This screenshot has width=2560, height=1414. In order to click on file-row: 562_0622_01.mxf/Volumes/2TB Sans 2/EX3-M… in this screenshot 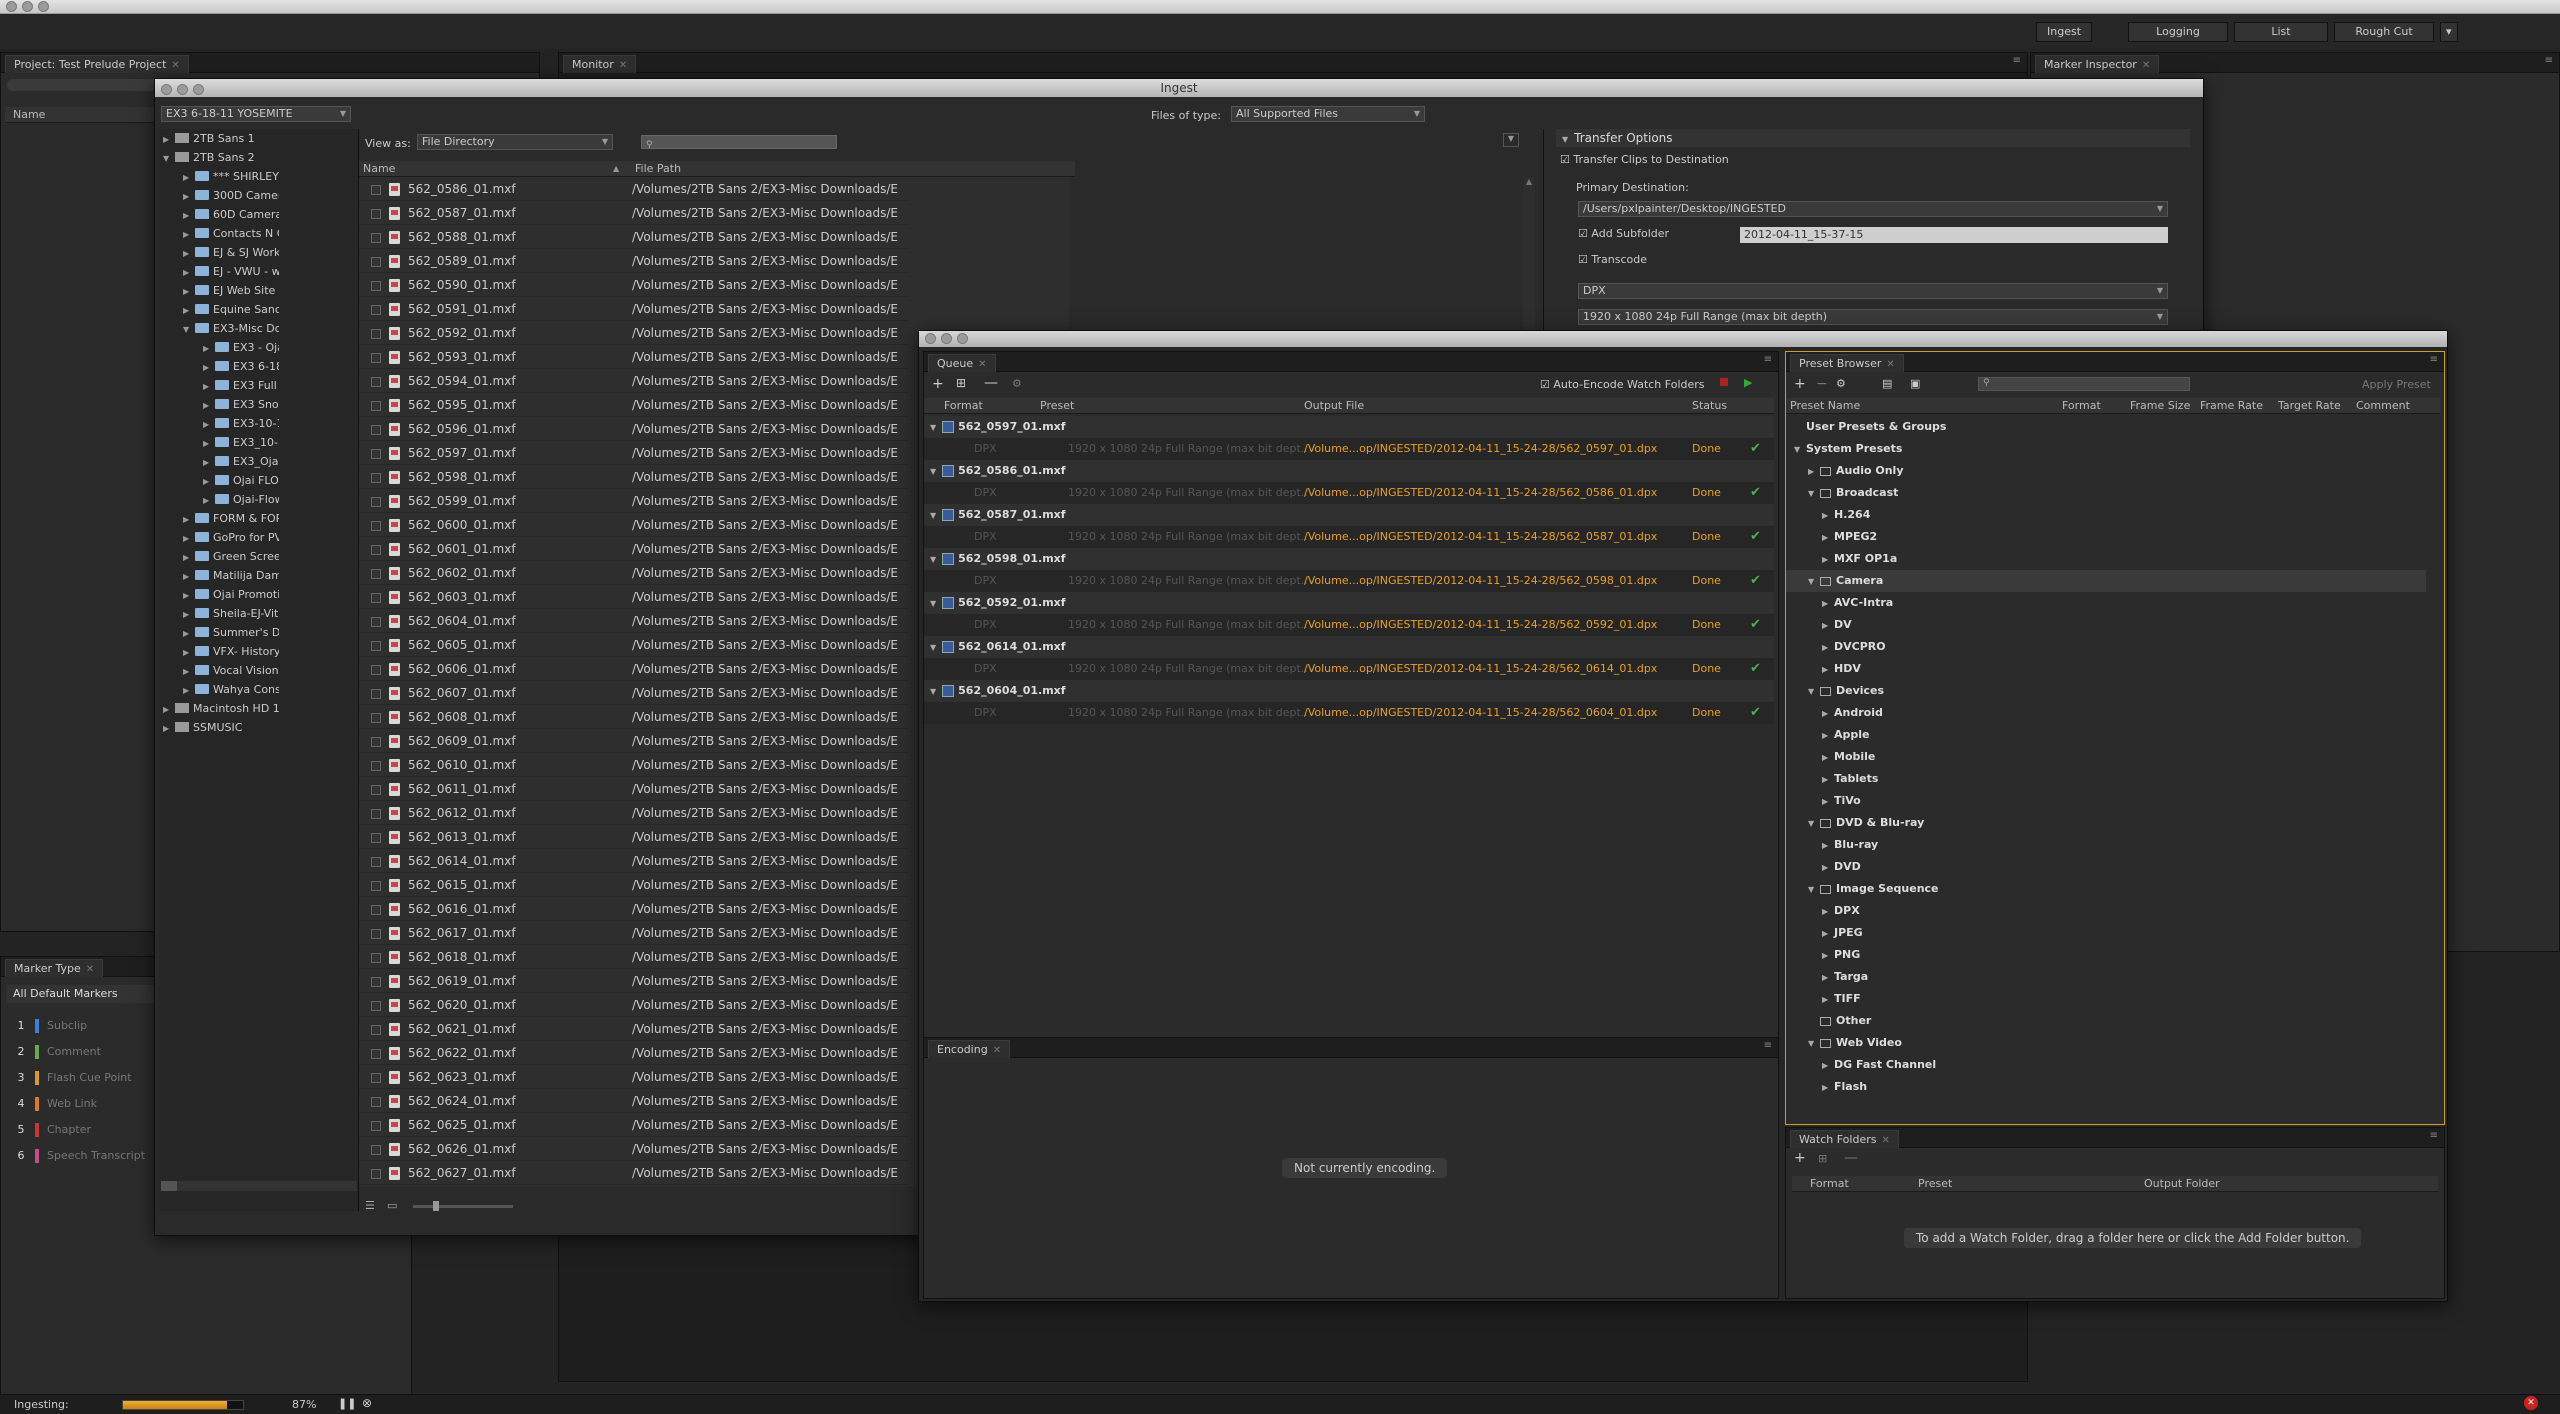, I will do `click(634, 1053)`.